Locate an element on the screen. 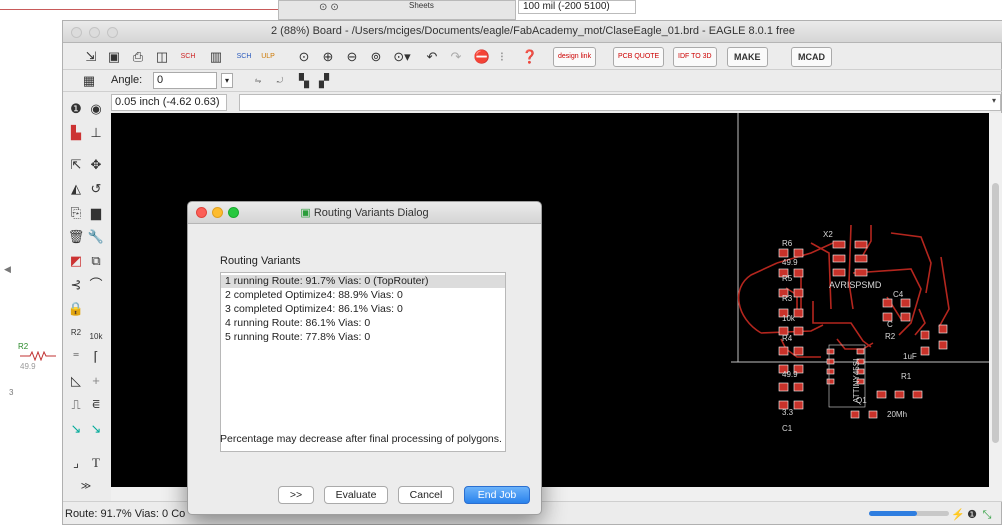 The image size is (1002, 525). background-coord-readout: 100 mil (-200 5100) is located at coordinates (577, 7).